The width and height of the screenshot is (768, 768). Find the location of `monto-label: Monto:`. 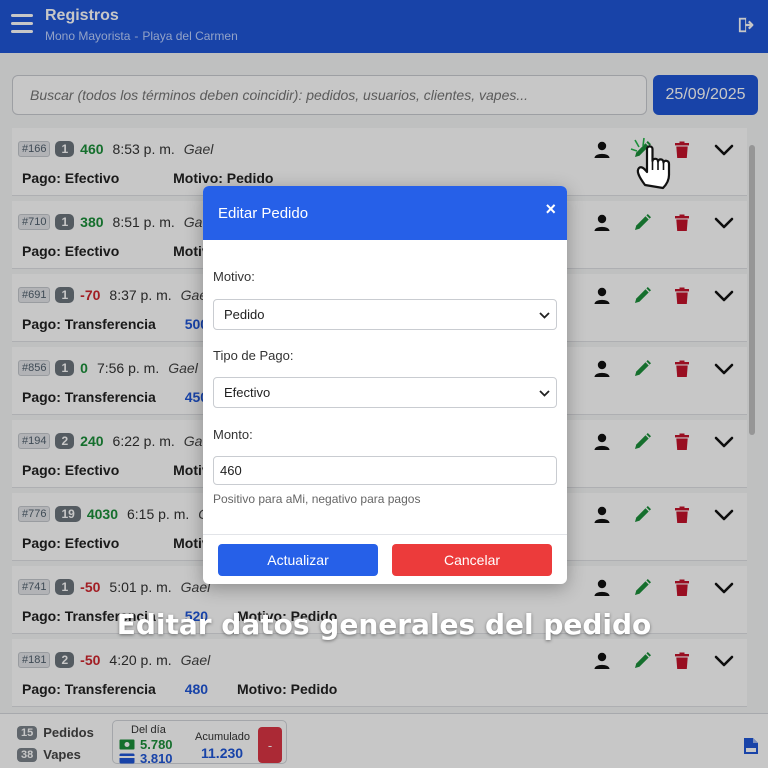

monto-label: Monto: is located at coordinates (233, 434).